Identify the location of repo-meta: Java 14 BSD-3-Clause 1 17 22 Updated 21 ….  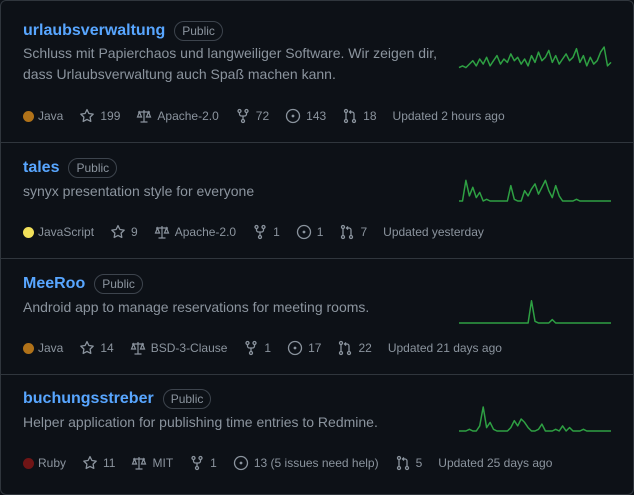
(270, 348).